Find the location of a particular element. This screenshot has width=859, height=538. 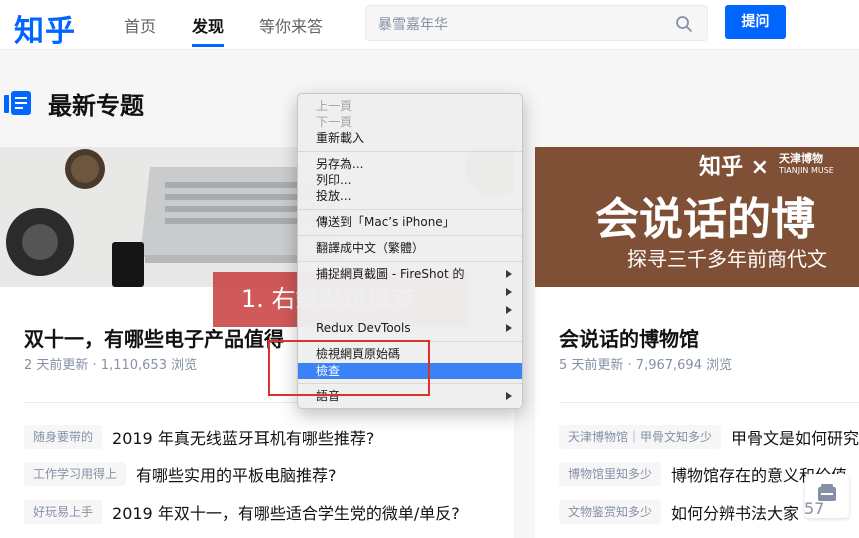

list-item: 工作学习用得上 有哪些实用的平板电脑推荐? is located at coordinates (180, 475).